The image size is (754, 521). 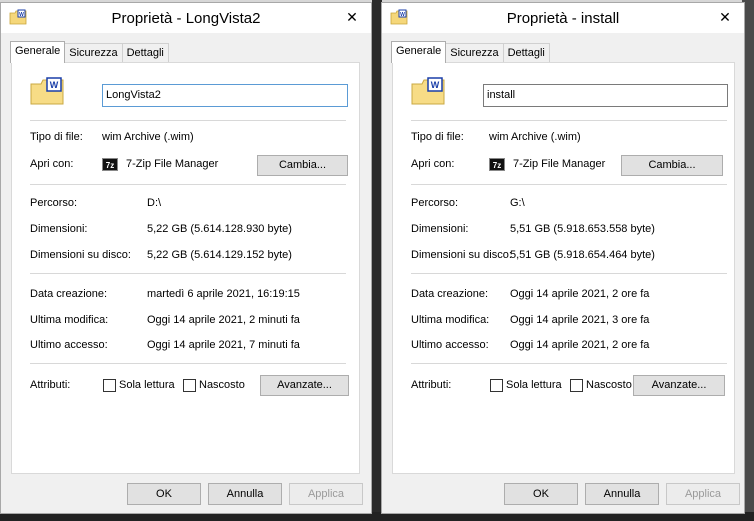 I want to click on created-value: martedì 6 aprile 2021, 16:19:15, so click(x=223, y=294).